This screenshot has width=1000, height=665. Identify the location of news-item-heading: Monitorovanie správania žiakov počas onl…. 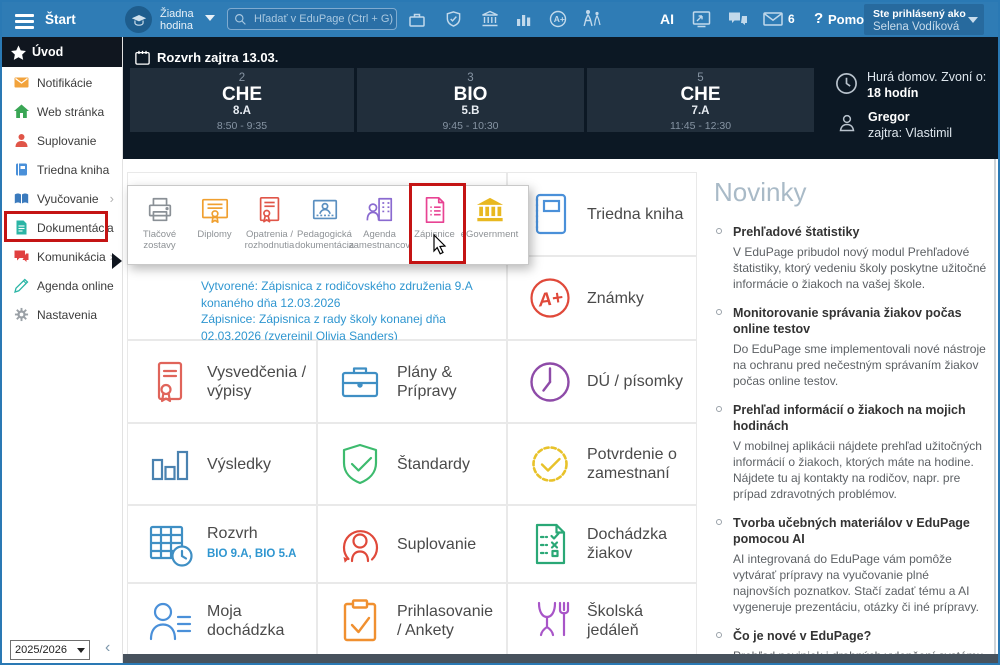
(861, 321).